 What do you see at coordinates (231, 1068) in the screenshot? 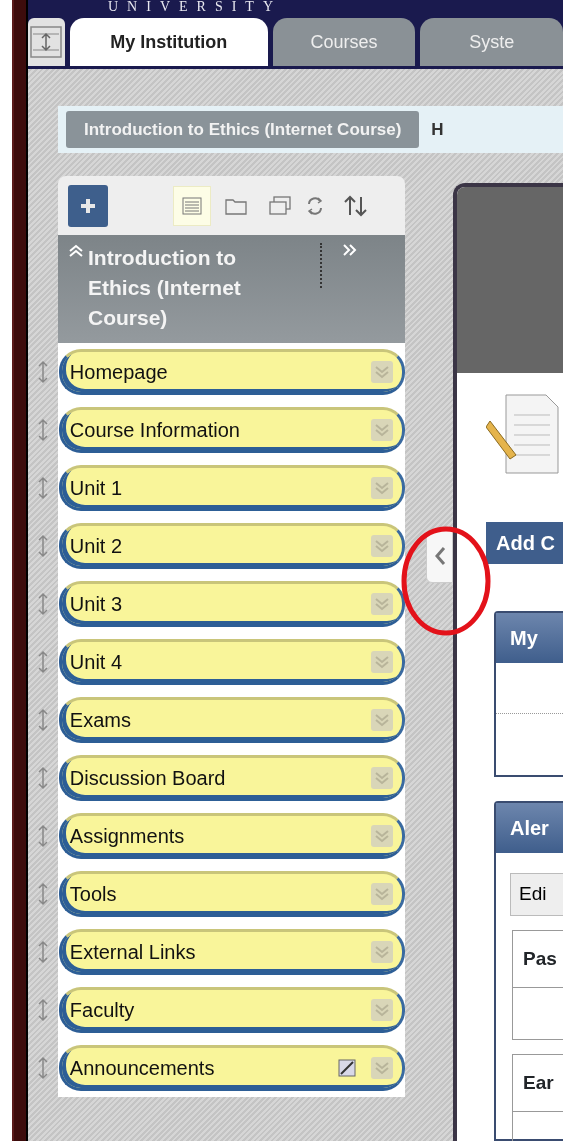
I see `course-menu-item: Announcements` at bounding box center [231, 1068].